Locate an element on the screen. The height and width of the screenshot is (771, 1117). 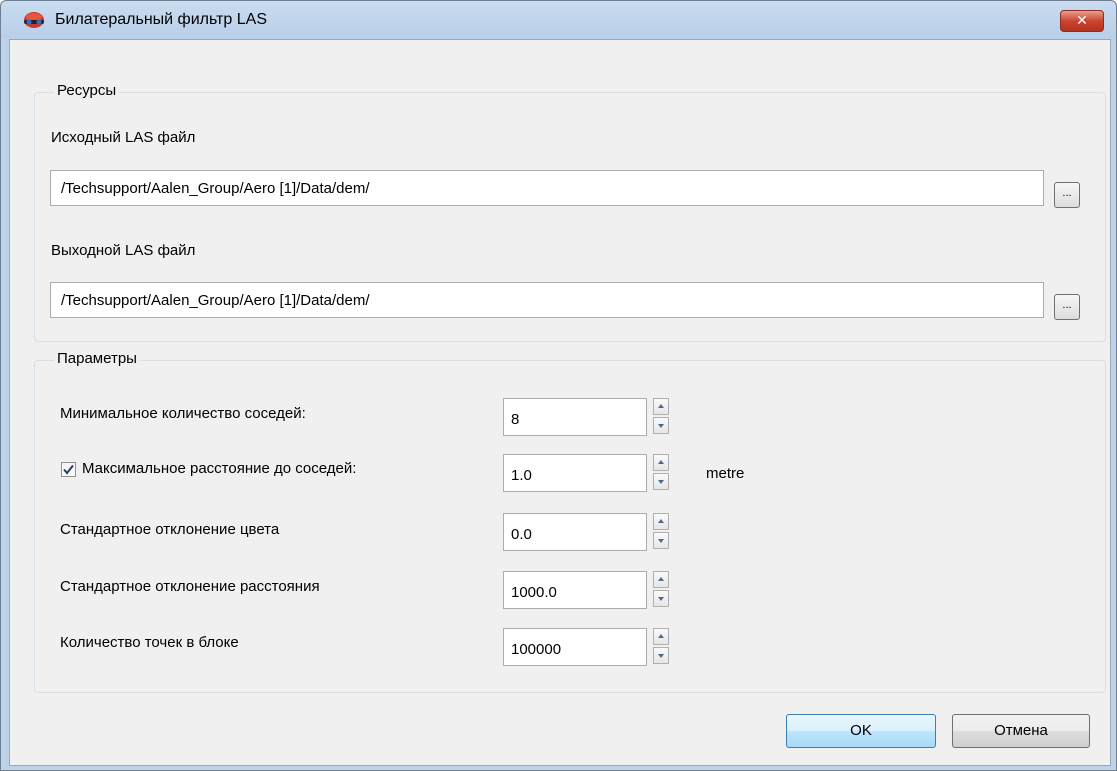
color-std-label: Стандартное отклонение цвета is located at coordinates (170, 529).